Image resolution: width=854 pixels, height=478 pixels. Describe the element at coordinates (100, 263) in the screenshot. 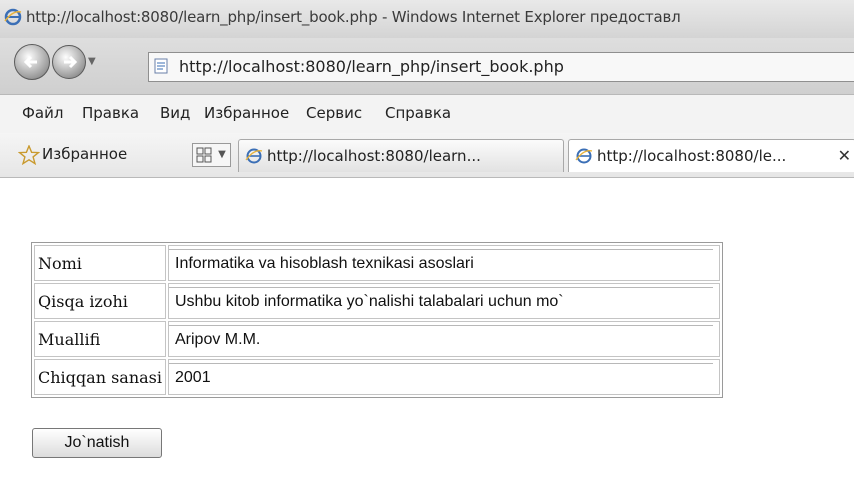

I see `field-label: Nomi` at that location.